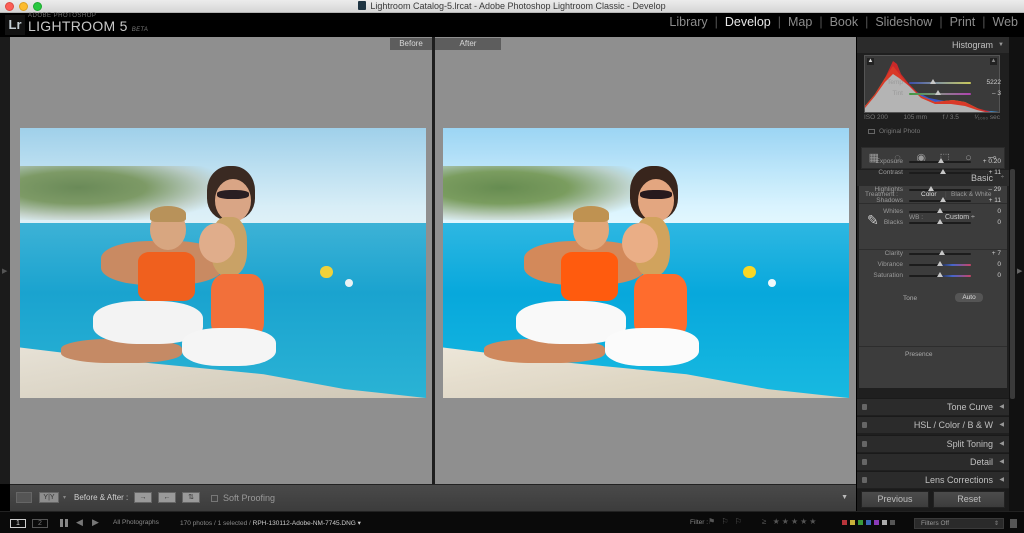 This screenshot has width=1024, height=533. Describe the element at coordinates (933, 406) in the screenshot. I see `panel-tone-curve: Tone Curve ◀` at that location.